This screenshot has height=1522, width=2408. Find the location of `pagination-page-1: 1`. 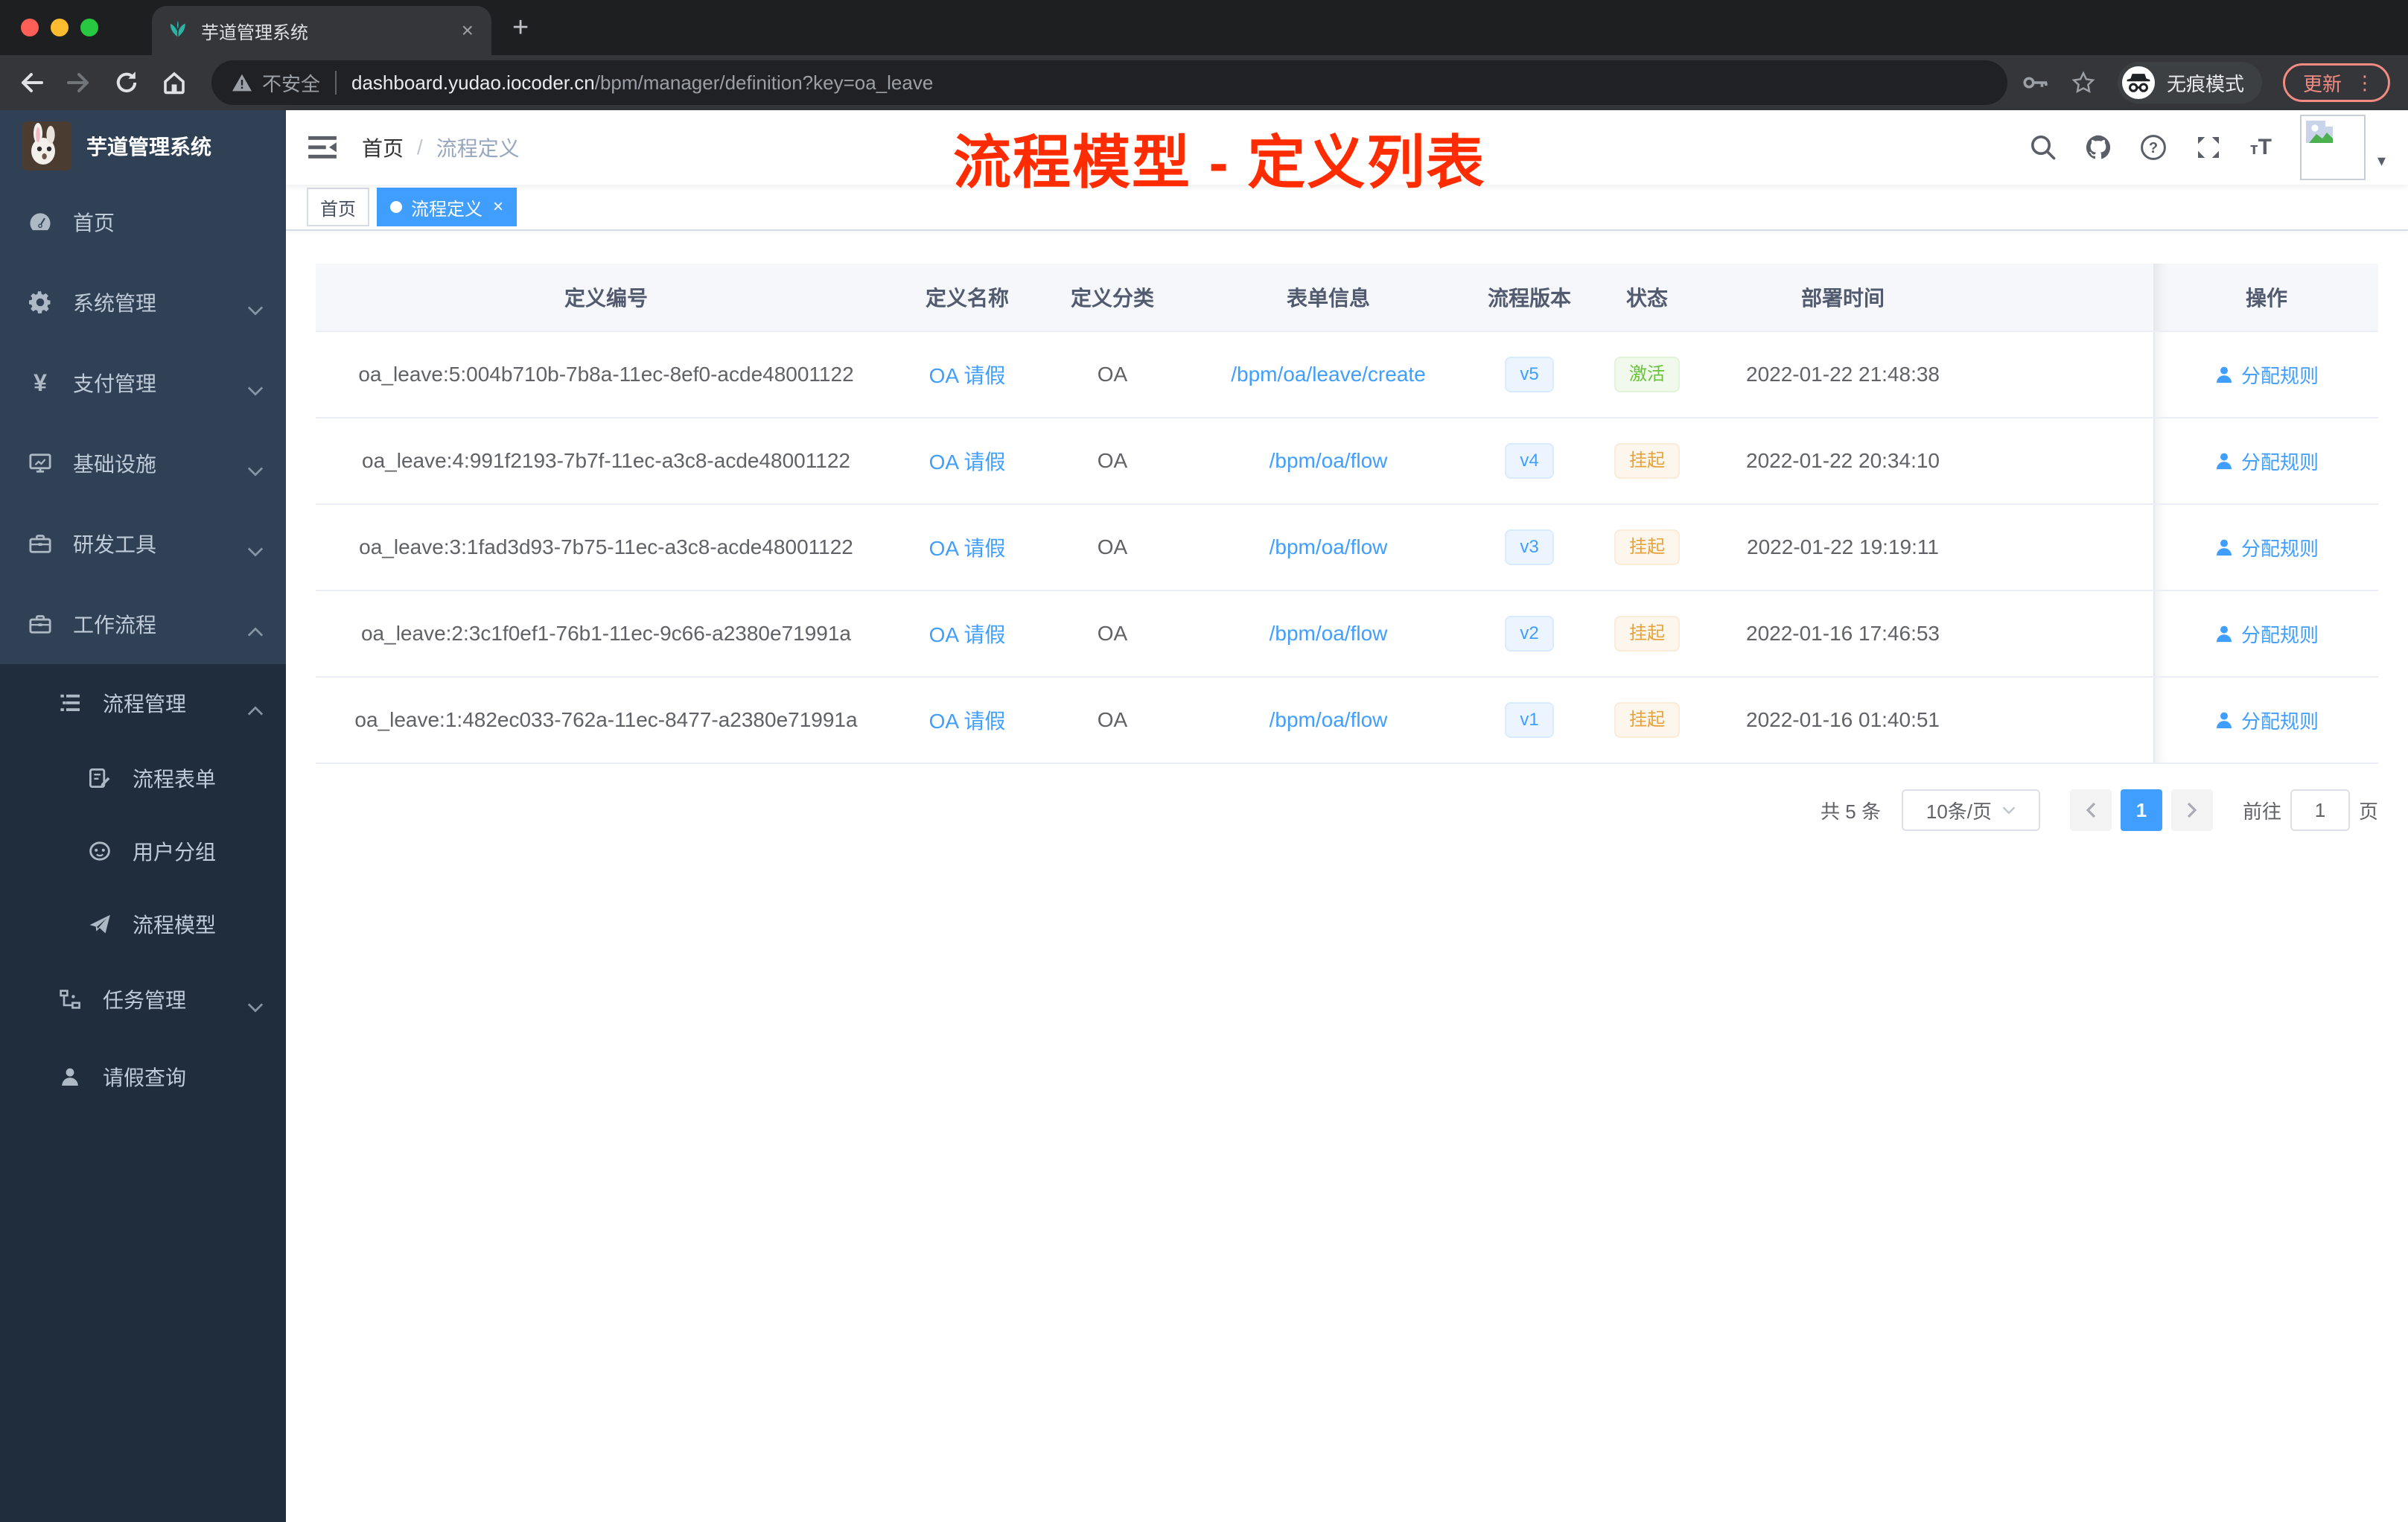

pagination-page-1: 1 is located at coordinates (2141, 810).